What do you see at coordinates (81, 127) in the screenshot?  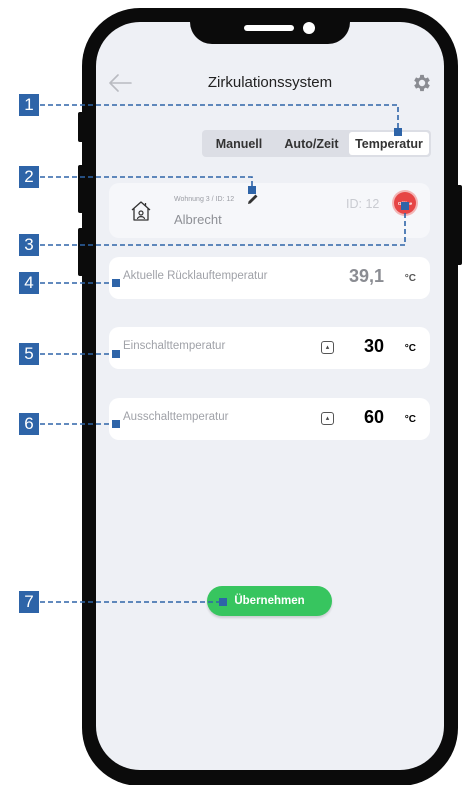 I see `mute-switch` at bounding box center [81, 127].